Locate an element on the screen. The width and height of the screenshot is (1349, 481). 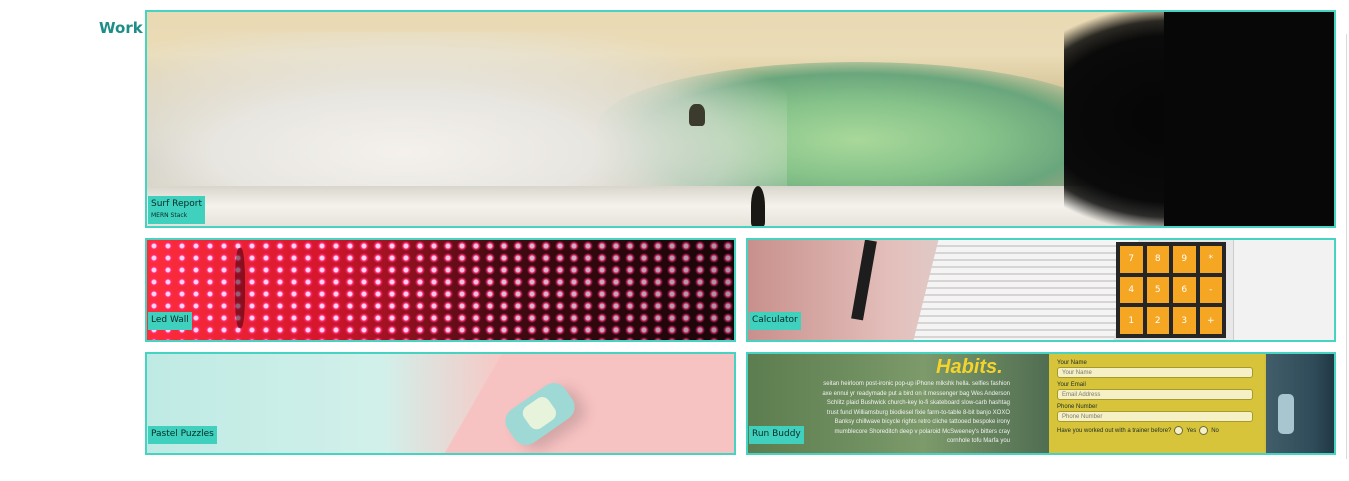
email-field: Email Address is located at coordinates (1155, 394).